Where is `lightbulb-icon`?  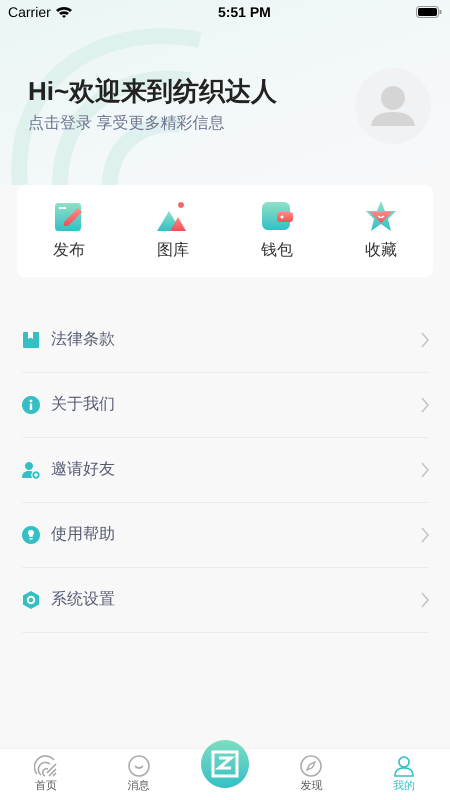 lightbulb-icon is located at coordinates (31, 535).